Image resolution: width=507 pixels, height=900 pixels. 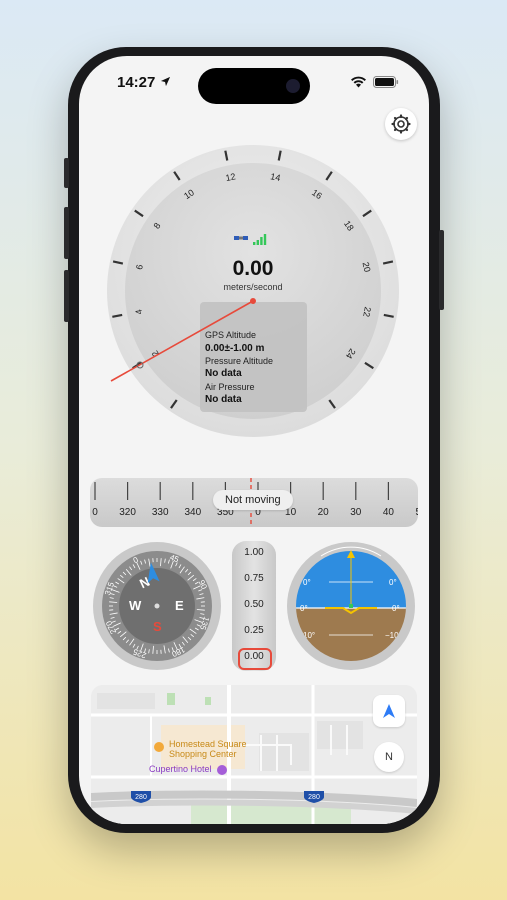 I want to click on compass: 0 4590135180225270315 N E S W, so click(x=157, y=606).